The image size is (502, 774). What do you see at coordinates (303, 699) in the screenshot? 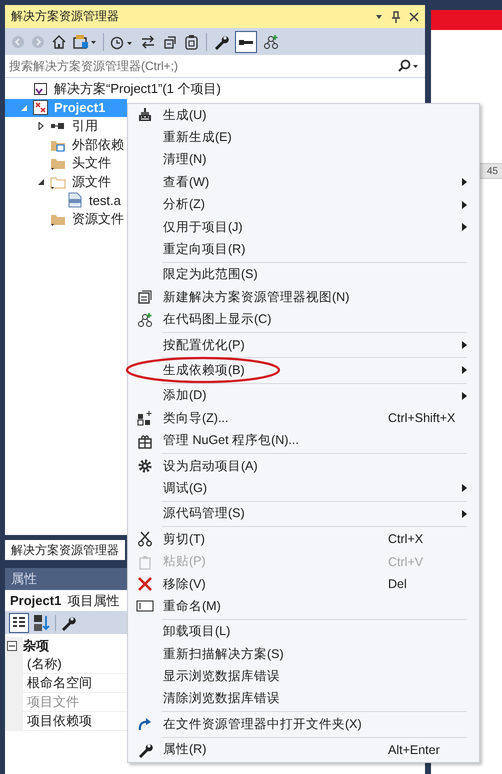
I see `menu-item: 清除浏览数据库错误` at bounding box center [303, 699].